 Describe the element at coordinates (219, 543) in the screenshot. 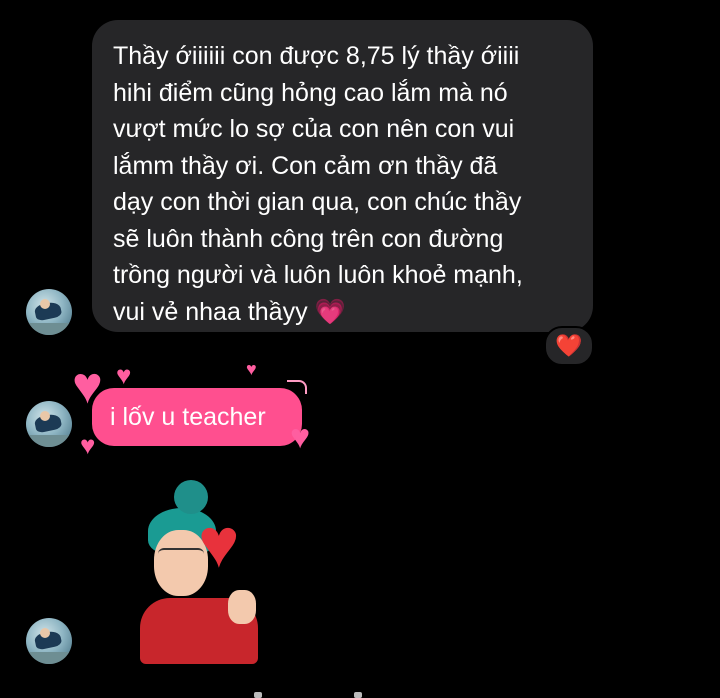

I see `sticker-heart-icon: ♥` at that location.